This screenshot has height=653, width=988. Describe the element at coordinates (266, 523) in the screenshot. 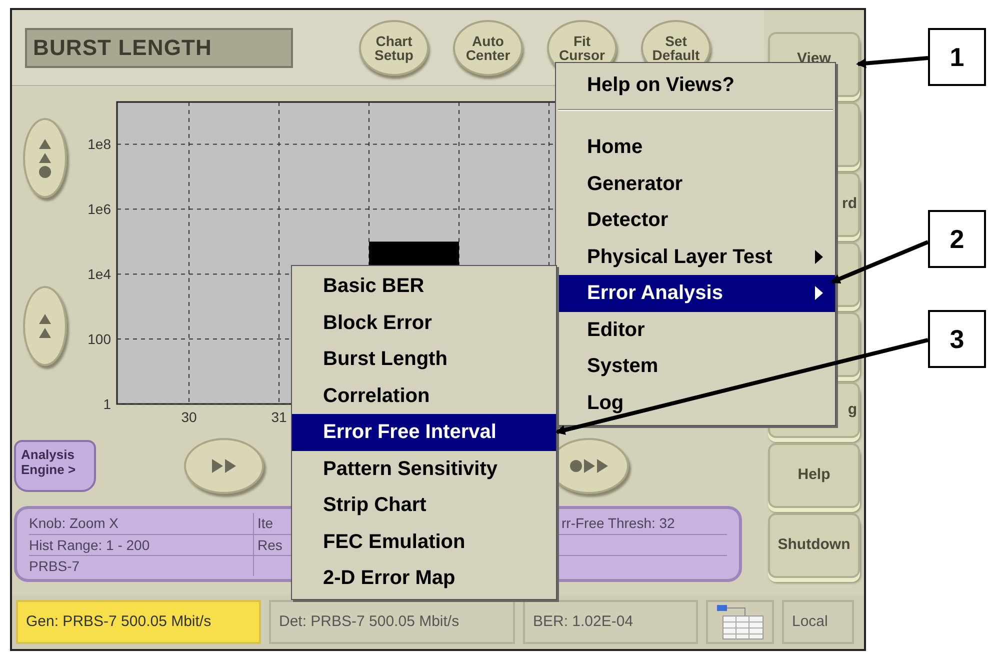

I see `info-text: Ite` at that location.